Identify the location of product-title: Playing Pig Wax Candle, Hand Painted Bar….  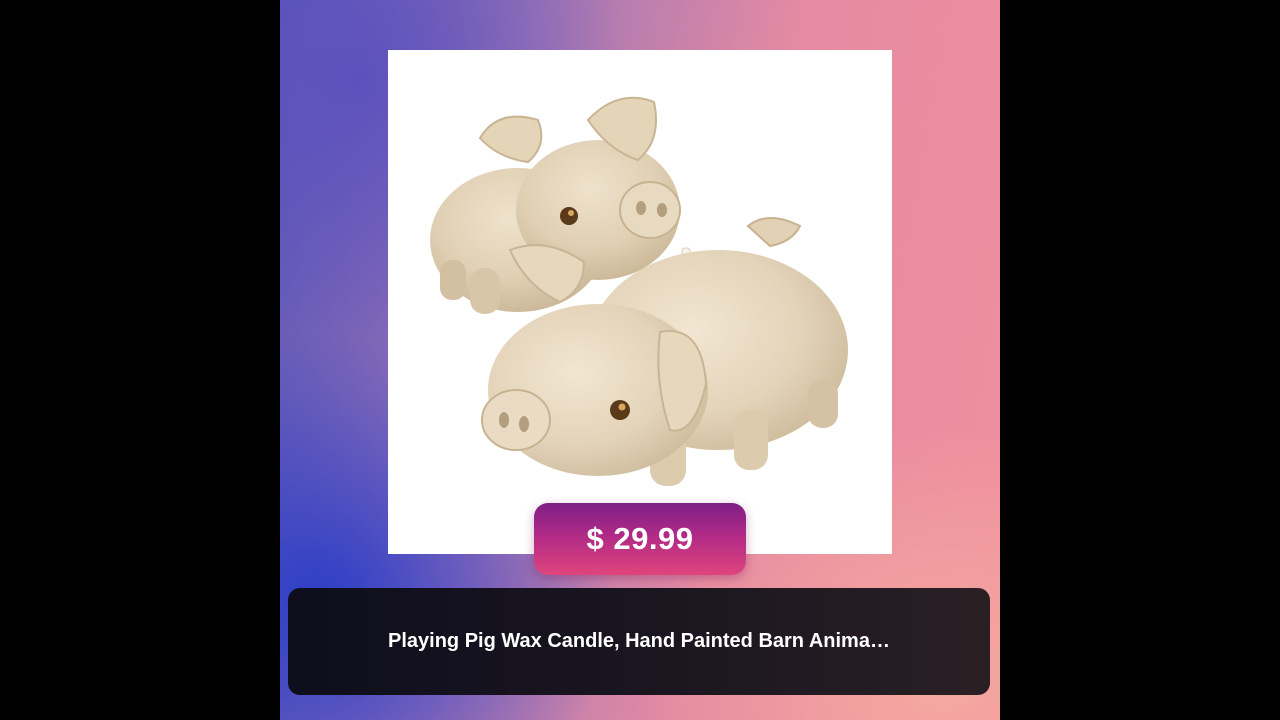
(639, 641).